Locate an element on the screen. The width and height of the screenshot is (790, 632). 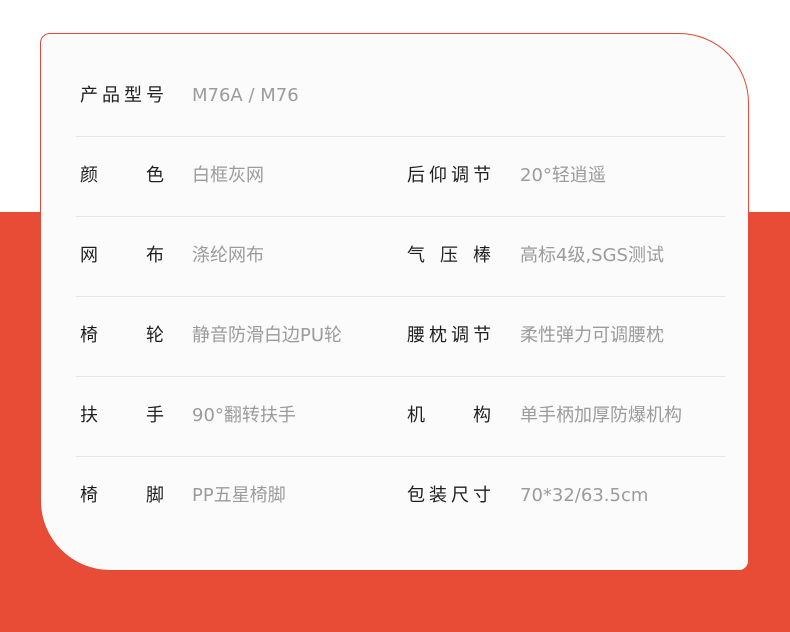
spec-label-armrest: 扶手 is located at coordinates (122, 415).